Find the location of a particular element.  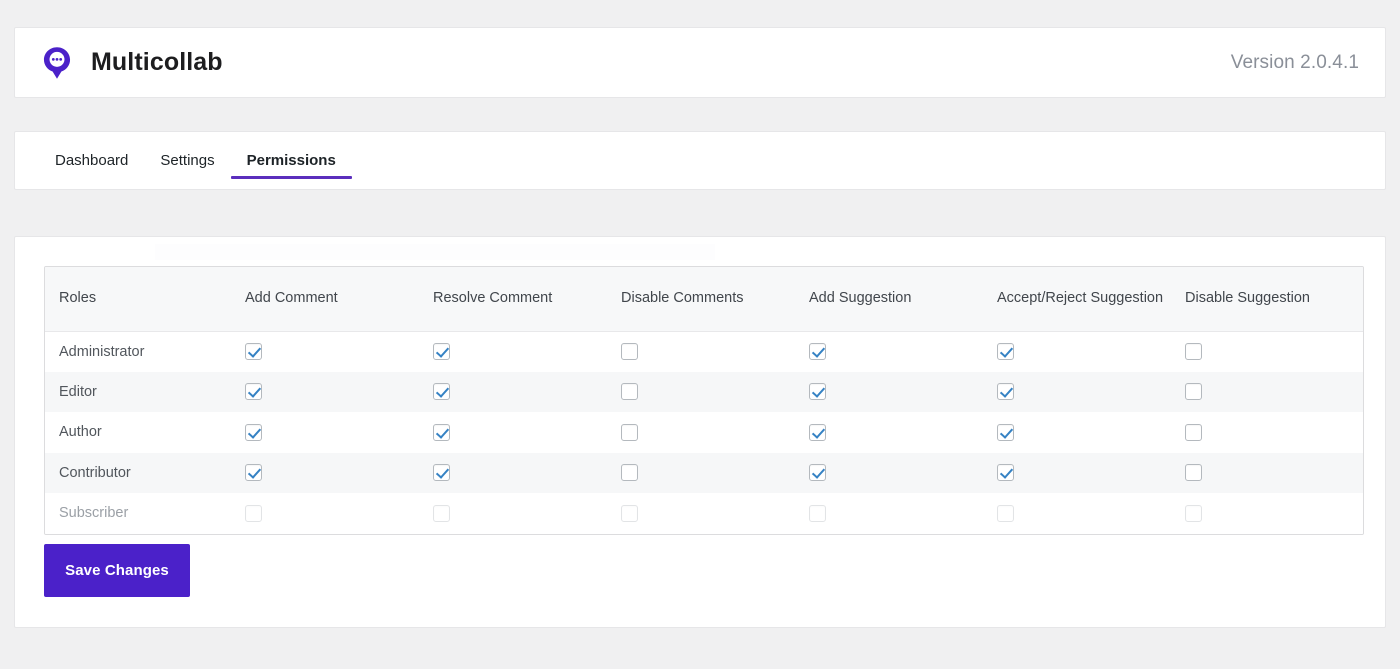

version-label: Version 2.0.4.1 is located at coordinates (1294, 62).